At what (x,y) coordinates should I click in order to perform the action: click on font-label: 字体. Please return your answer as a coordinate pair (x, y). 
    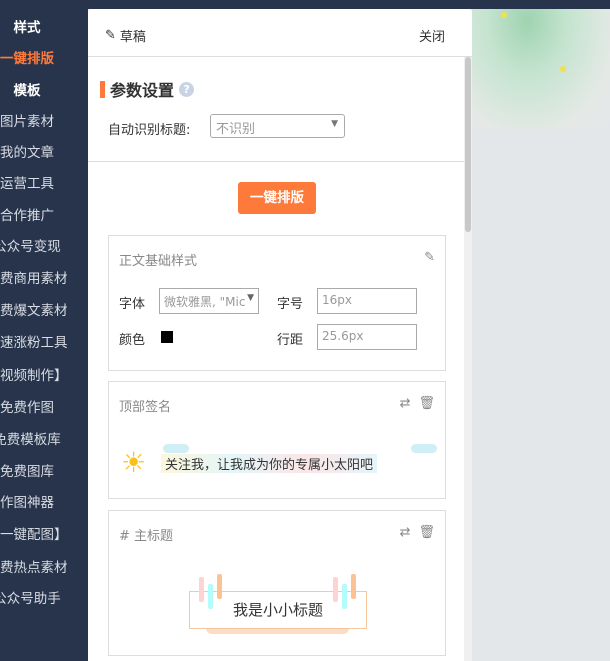
    Looking at the image, I should click on (132, 304).